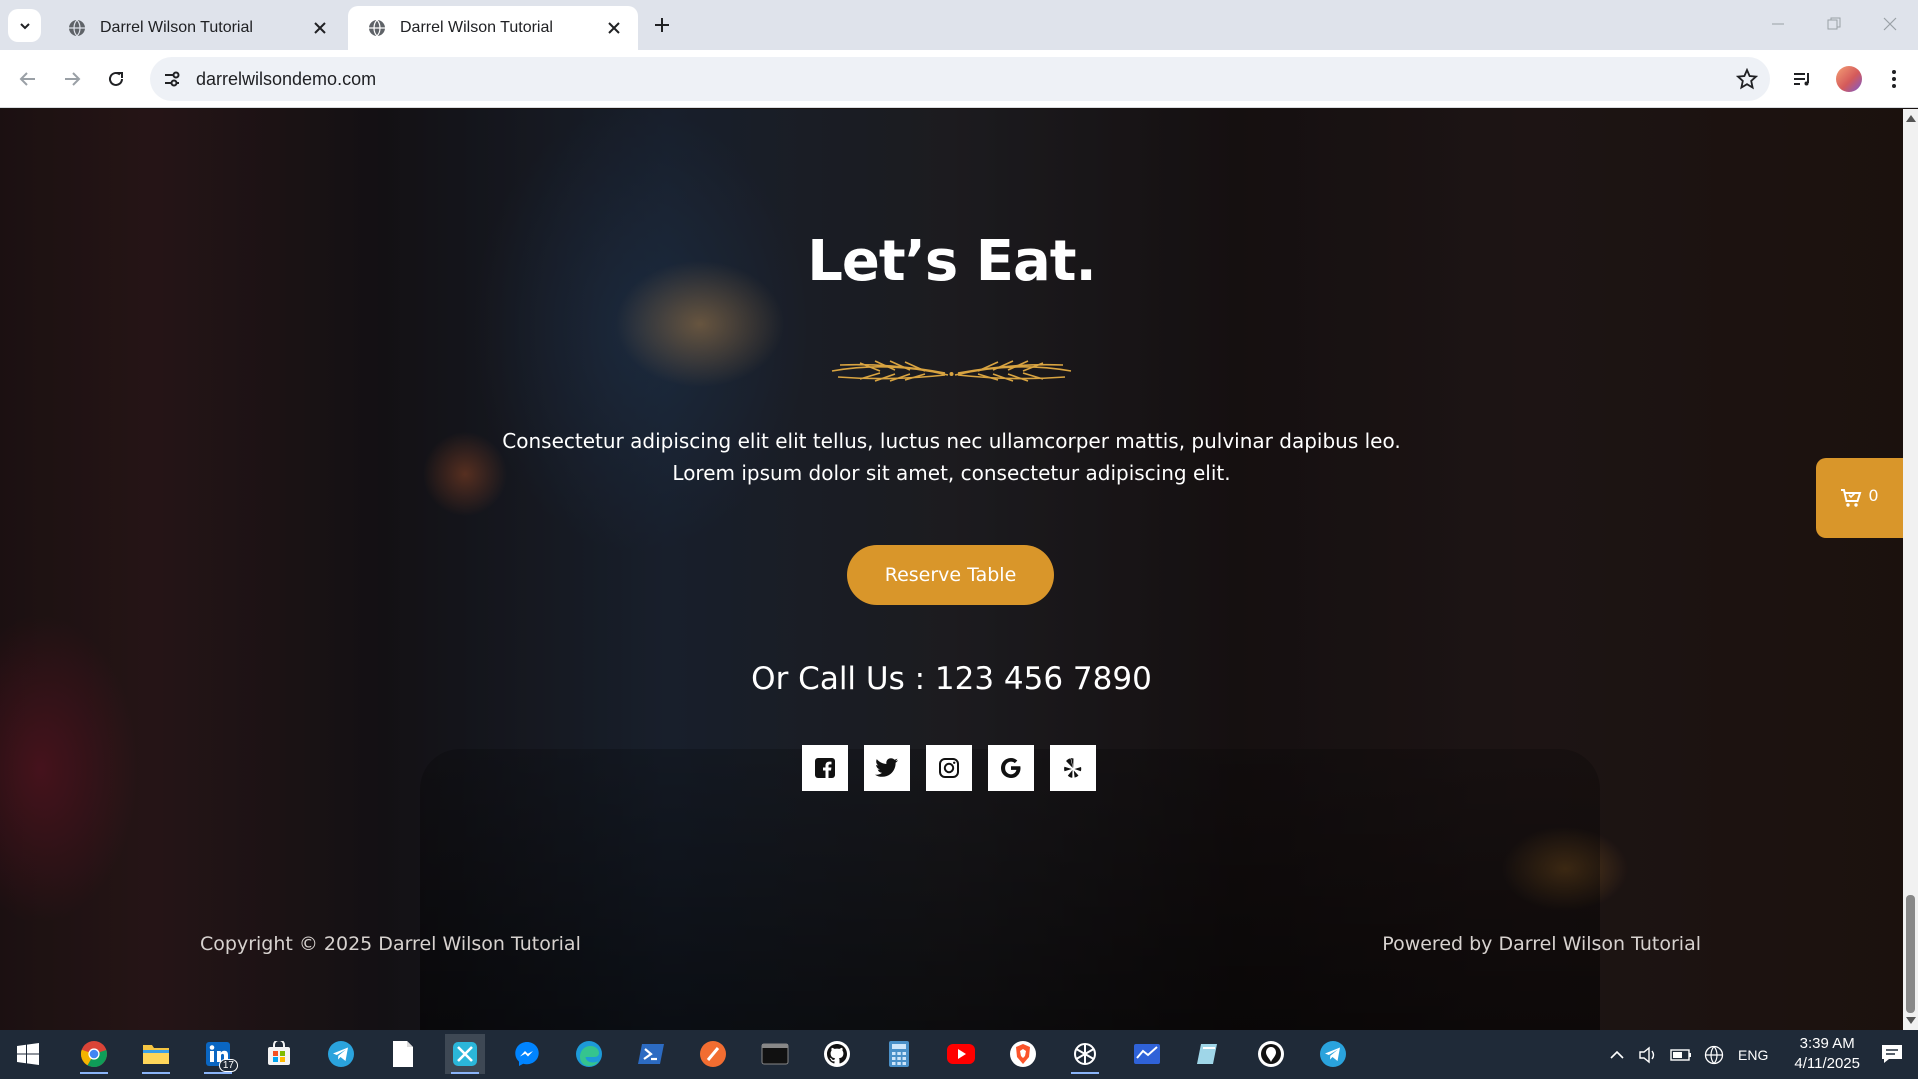  What do you see at coordinates (527, 1054) in the screenshot?
I see `taskbar-messenger` at bounding box center [527, 1054].